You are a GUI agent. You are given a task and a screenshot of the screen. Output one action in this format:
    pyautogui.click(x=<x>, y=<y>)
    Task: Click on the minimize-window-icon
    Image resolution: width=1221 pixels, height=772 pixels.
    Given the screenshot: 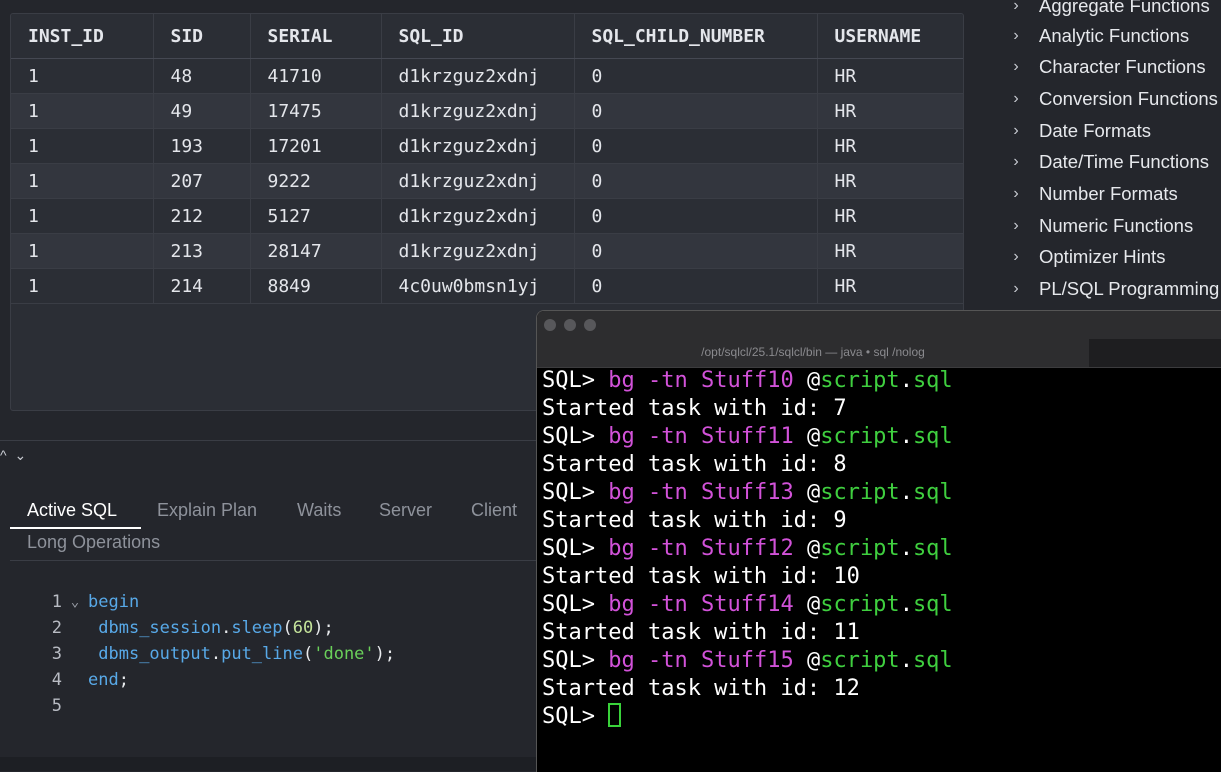 What is the action you would take?
    pyautogui.click(x=570, y=325)
    